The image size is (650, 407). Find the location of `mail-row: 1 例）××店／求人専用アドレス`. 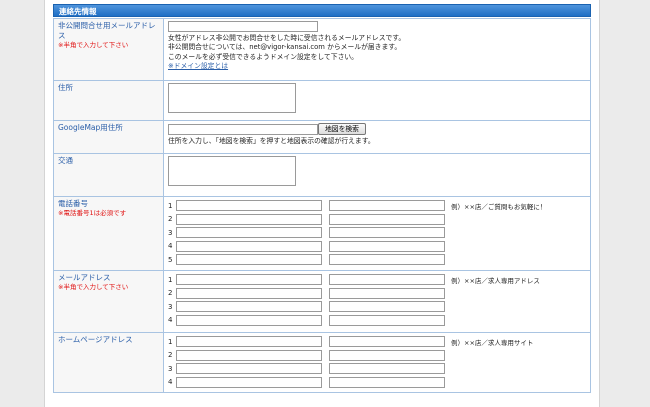

mail-row: 1 例）××店／求人専用アドレス is located at coordinates (377, 280).